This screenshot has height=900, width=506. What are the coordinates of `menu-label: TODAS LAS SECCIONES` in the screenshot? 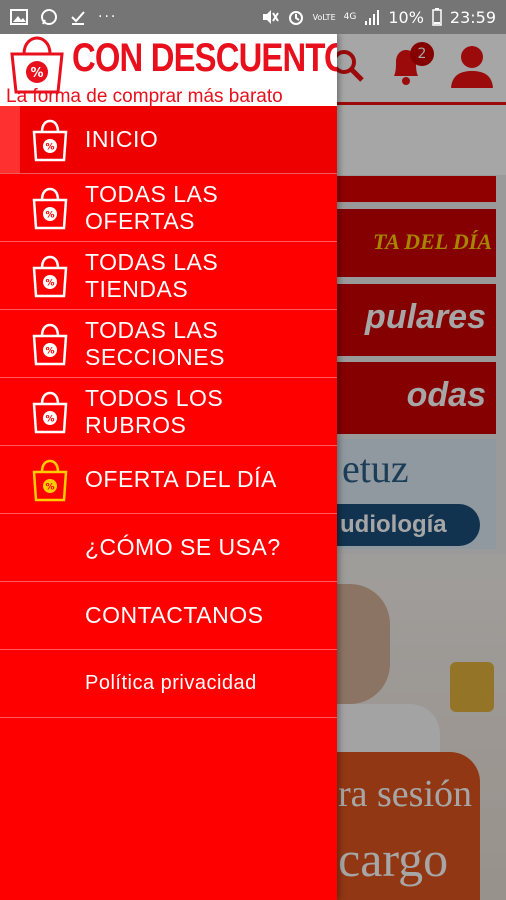 It's located at (155, 343).